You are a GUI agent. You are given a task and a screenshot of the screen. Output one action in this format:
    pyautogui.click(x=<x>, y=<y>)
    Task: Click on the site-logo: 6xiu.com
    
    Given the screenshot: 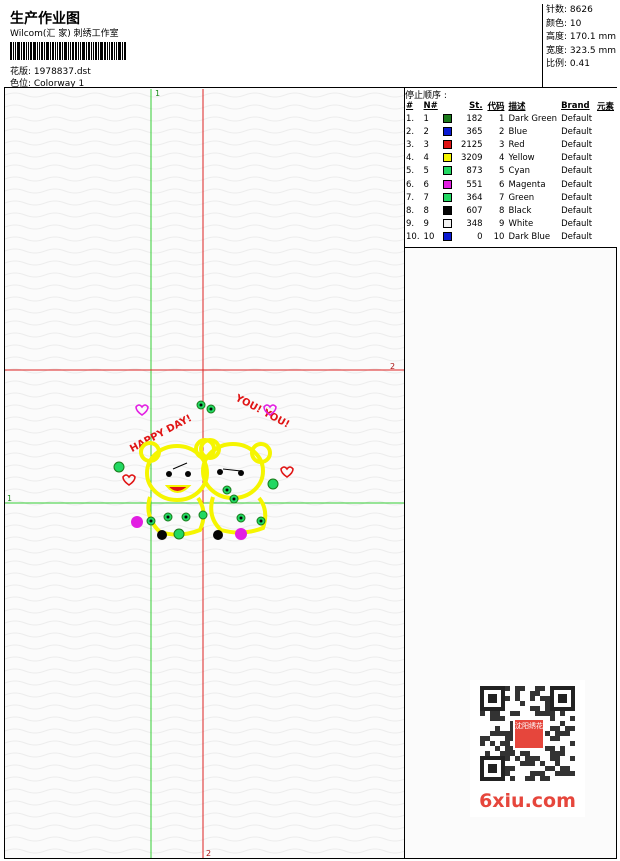 What is the action you would take?
    pyautogui.click(x=527, y=801)
    